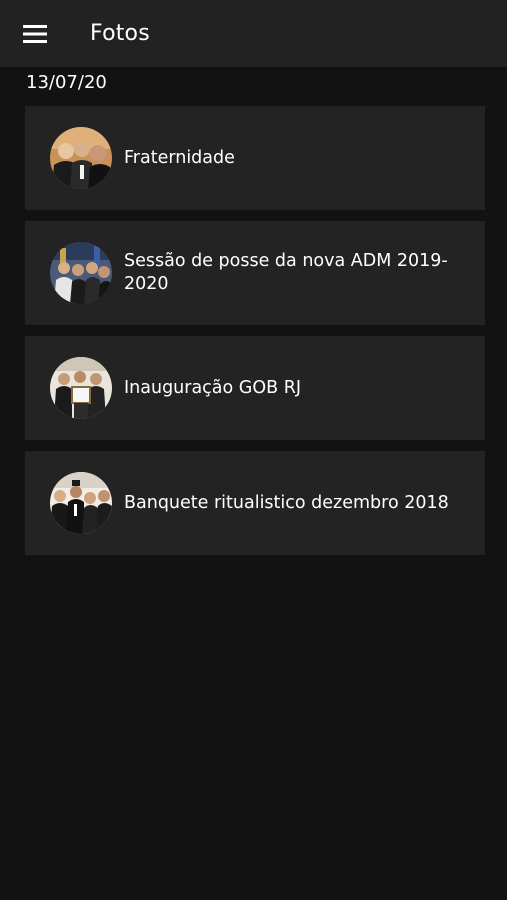 This screenshot has width=507, height=900. I want to click on album-item-banquete: Banquete ritualistico dezembro 2018, so click(255, 503).